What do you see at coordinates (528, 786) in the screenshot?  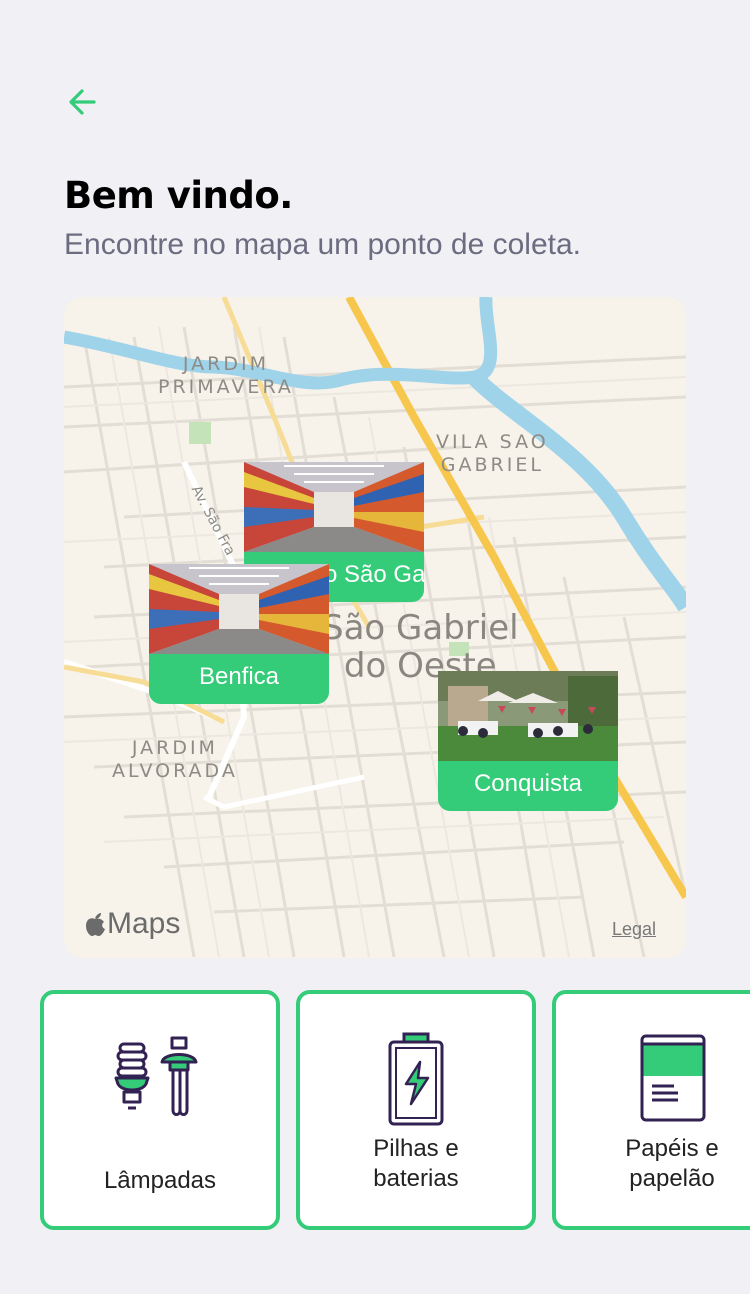 I see `marker-label: Conquista` at bounding box center [528, 786].